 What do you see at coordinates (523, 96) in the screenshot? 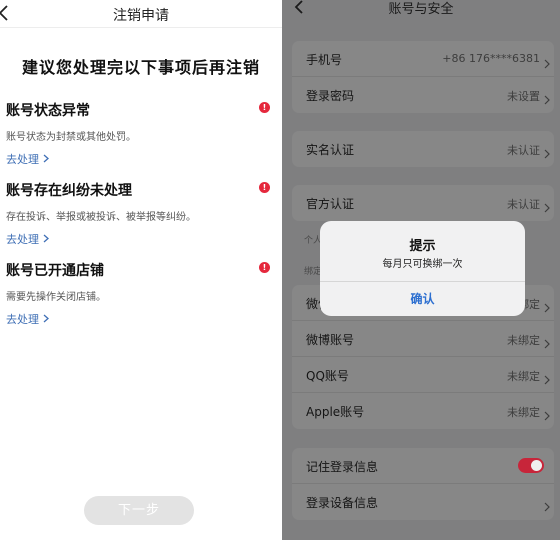
I see `row-value: 未设置` at bounding box center [523, 96].